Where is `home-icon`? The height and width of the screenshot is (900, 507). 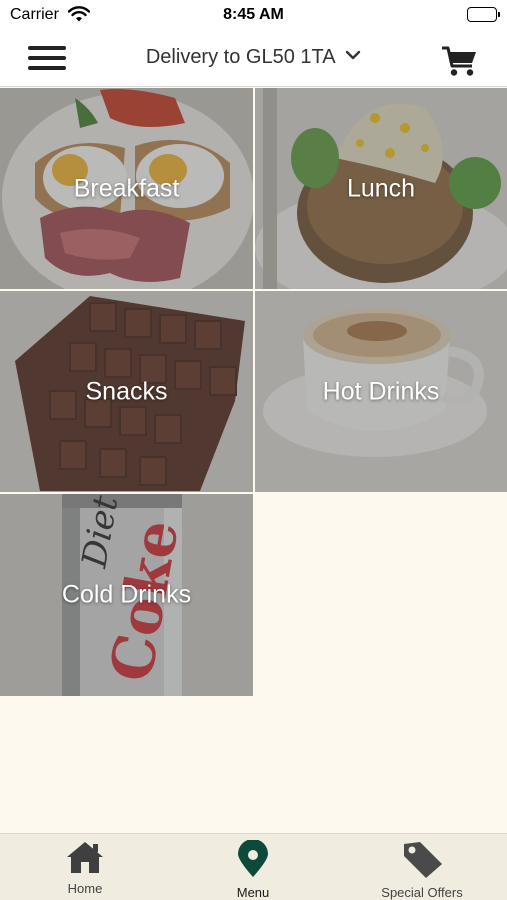
home-icon is located at coordinates (85, 858).